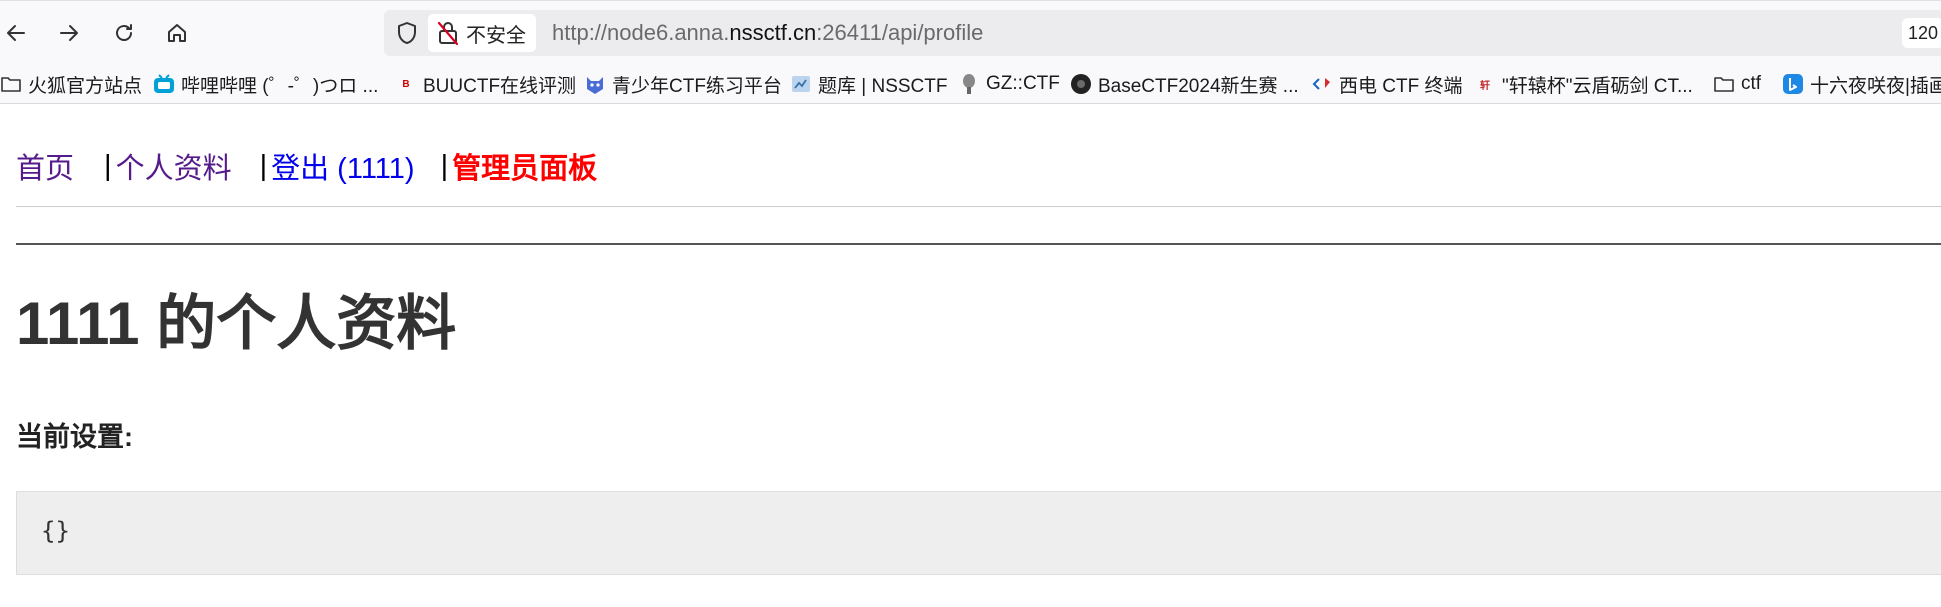  What do you see at coordinates (1322, 84) in the screenshot?
I see `xidian-icon` at bounding box center [1322, 84].